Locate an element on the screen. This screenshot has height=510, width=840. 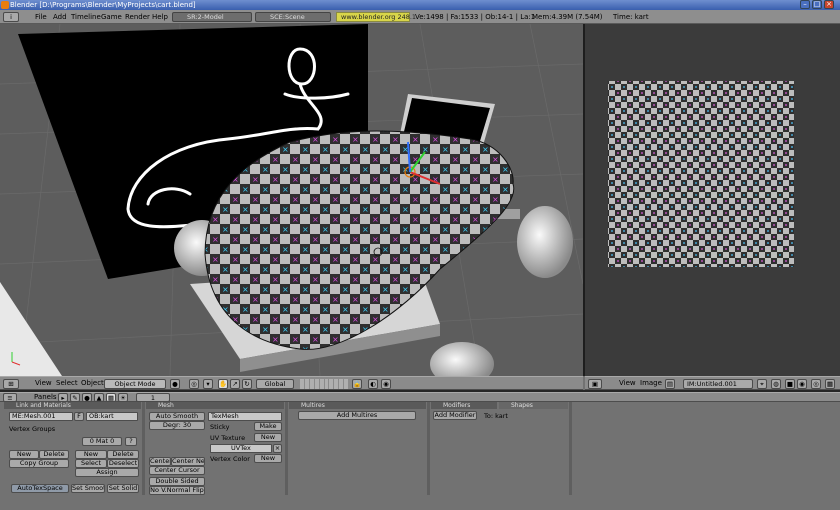
panel-title: Multires is located at coordinates (357, 405).